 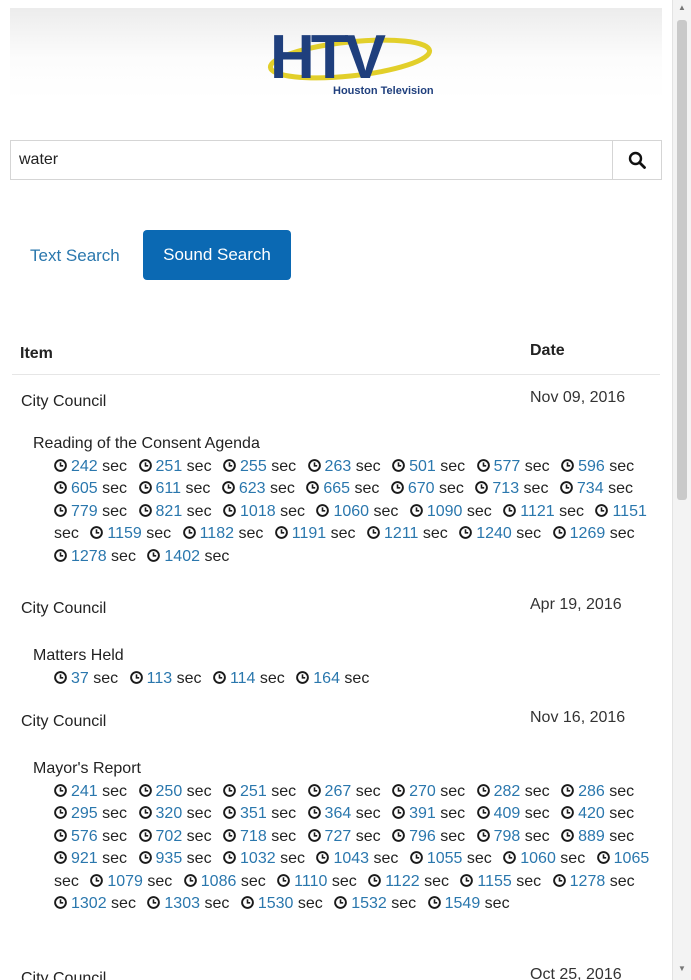 I want to click on scrollbar-thumb, so click(x=682, y=260).